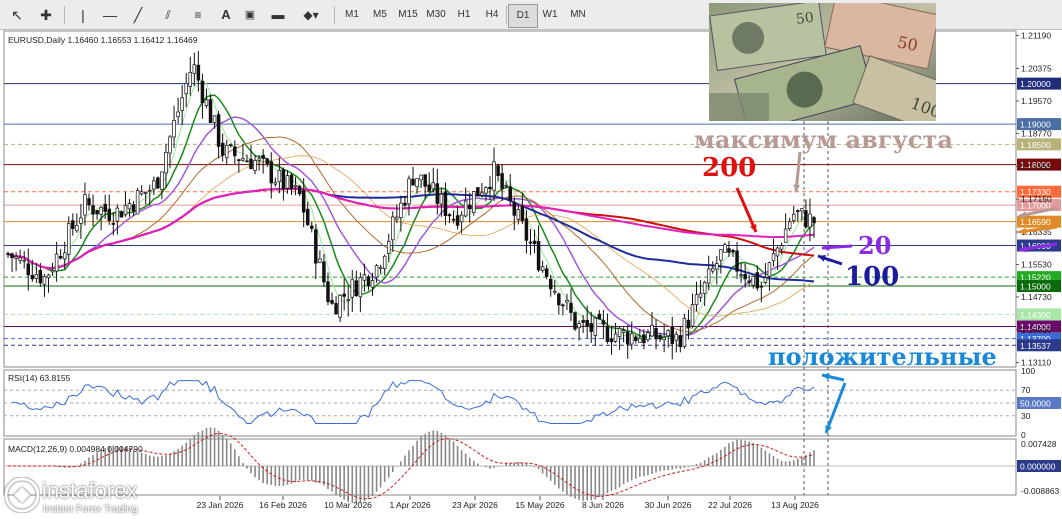  I want to click on date-label: 10 Mar 2026, so click(348, 505).